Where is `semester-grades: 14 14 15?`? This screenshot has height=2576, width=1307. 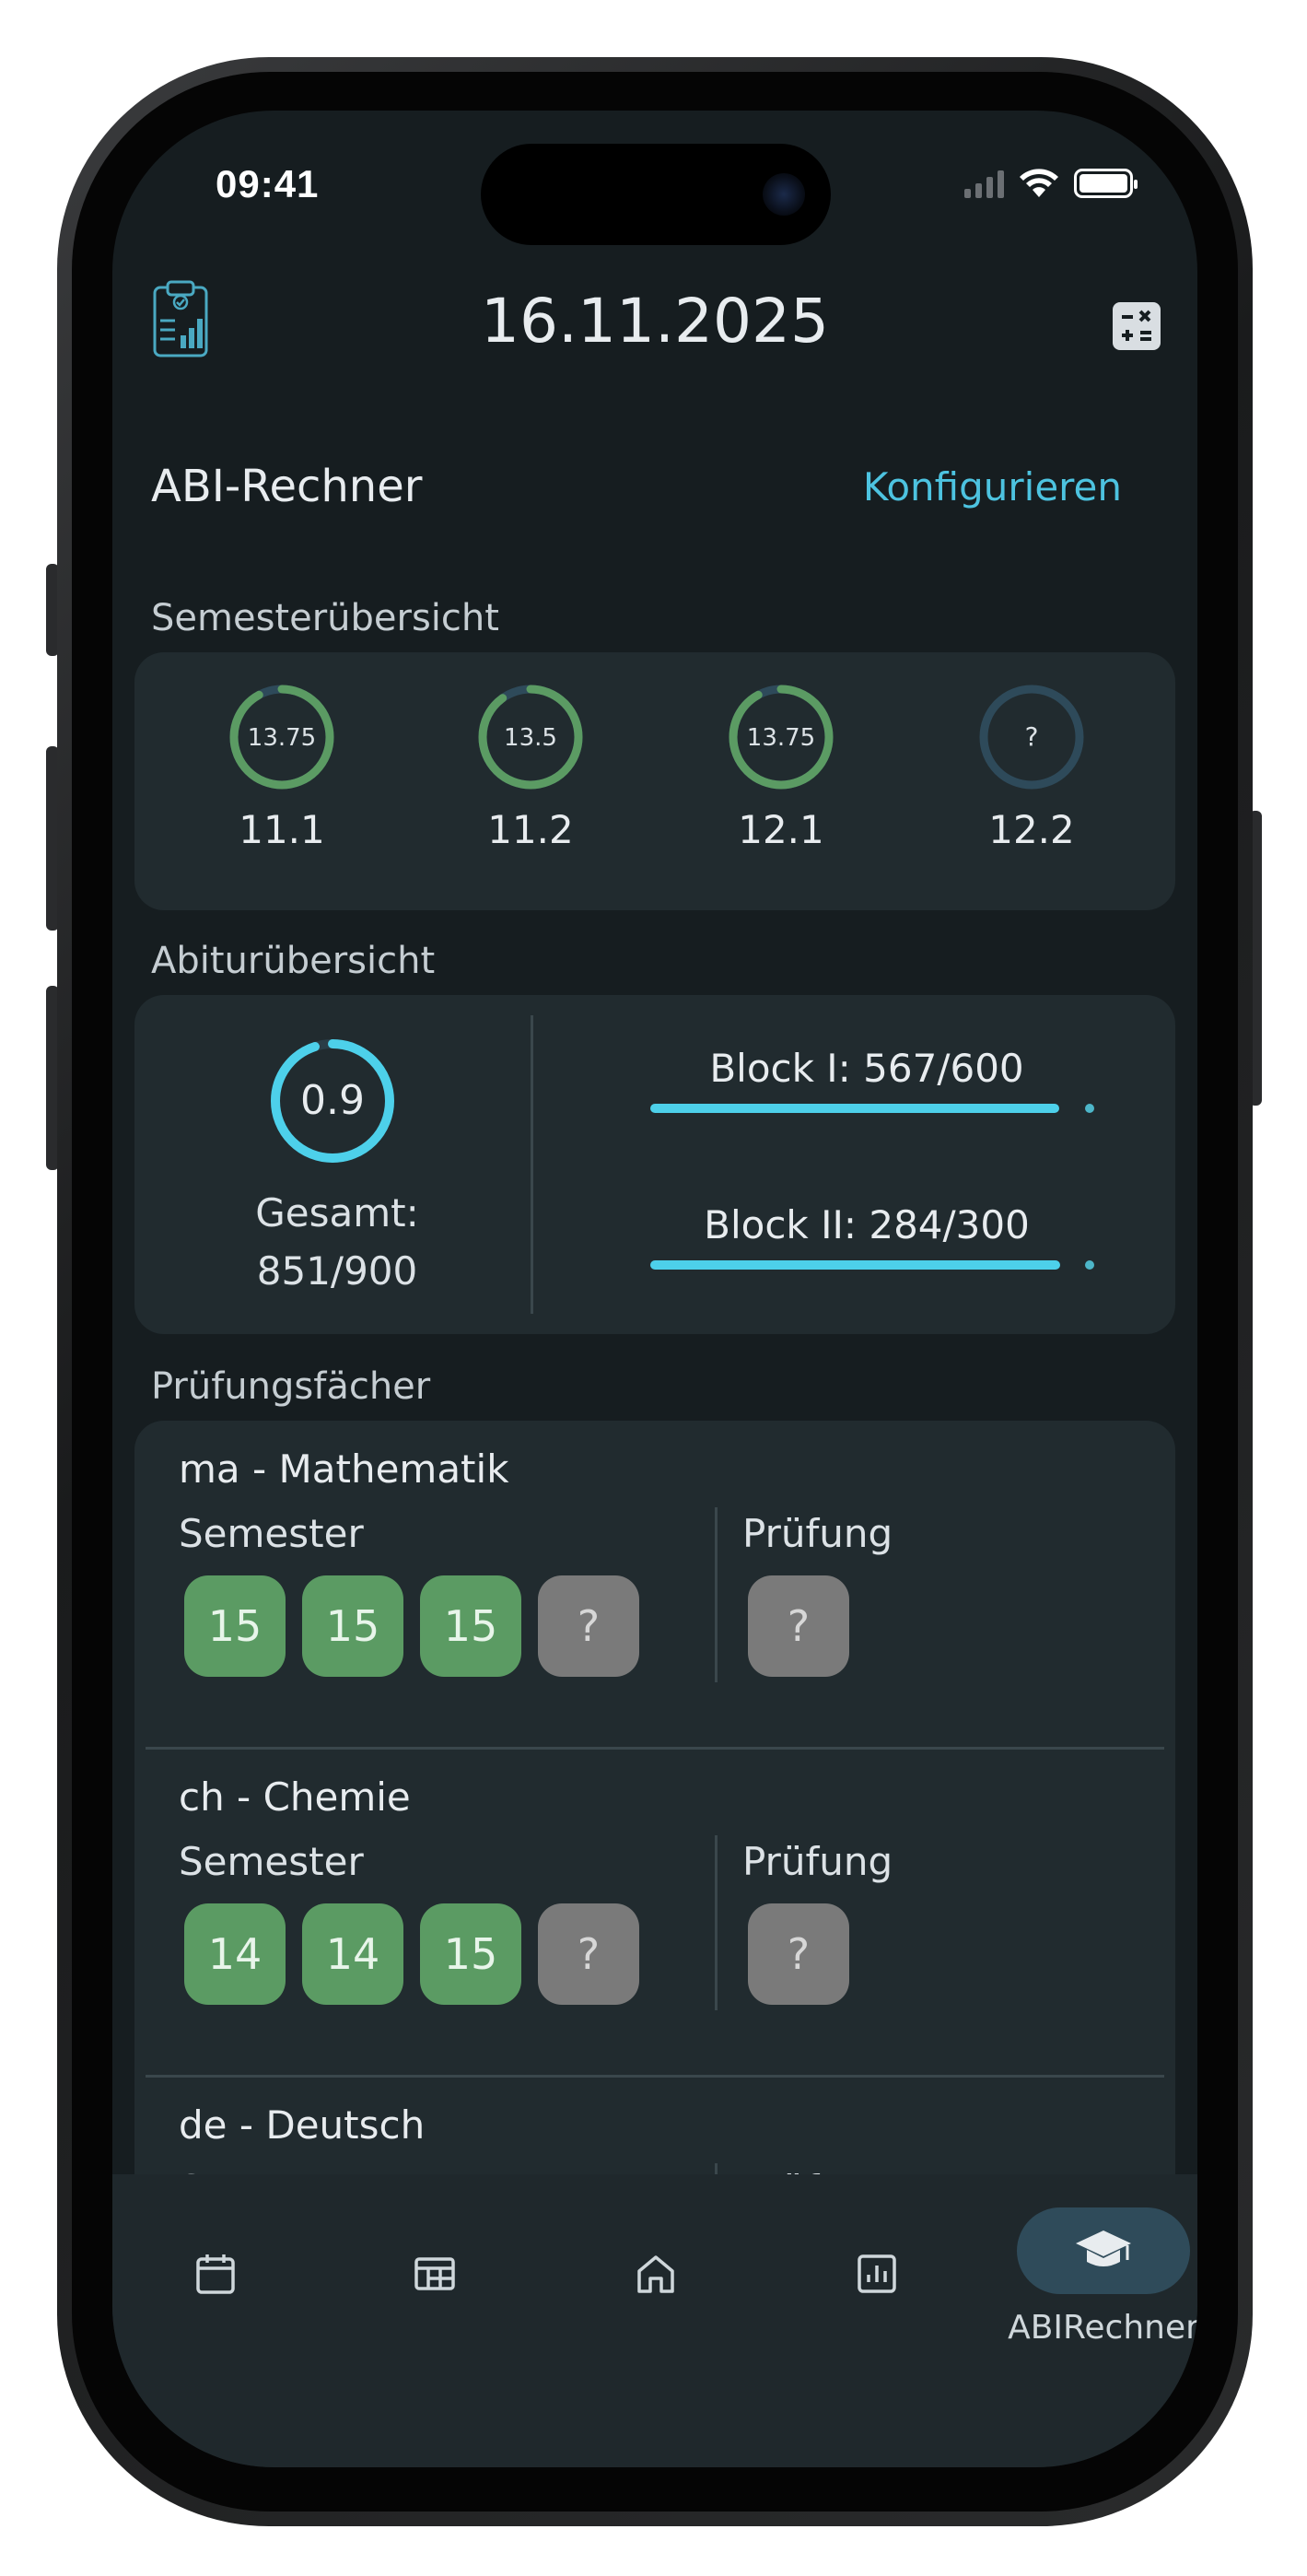 semester-grades: 14 14 15? is located at coordinates (412, 1954).